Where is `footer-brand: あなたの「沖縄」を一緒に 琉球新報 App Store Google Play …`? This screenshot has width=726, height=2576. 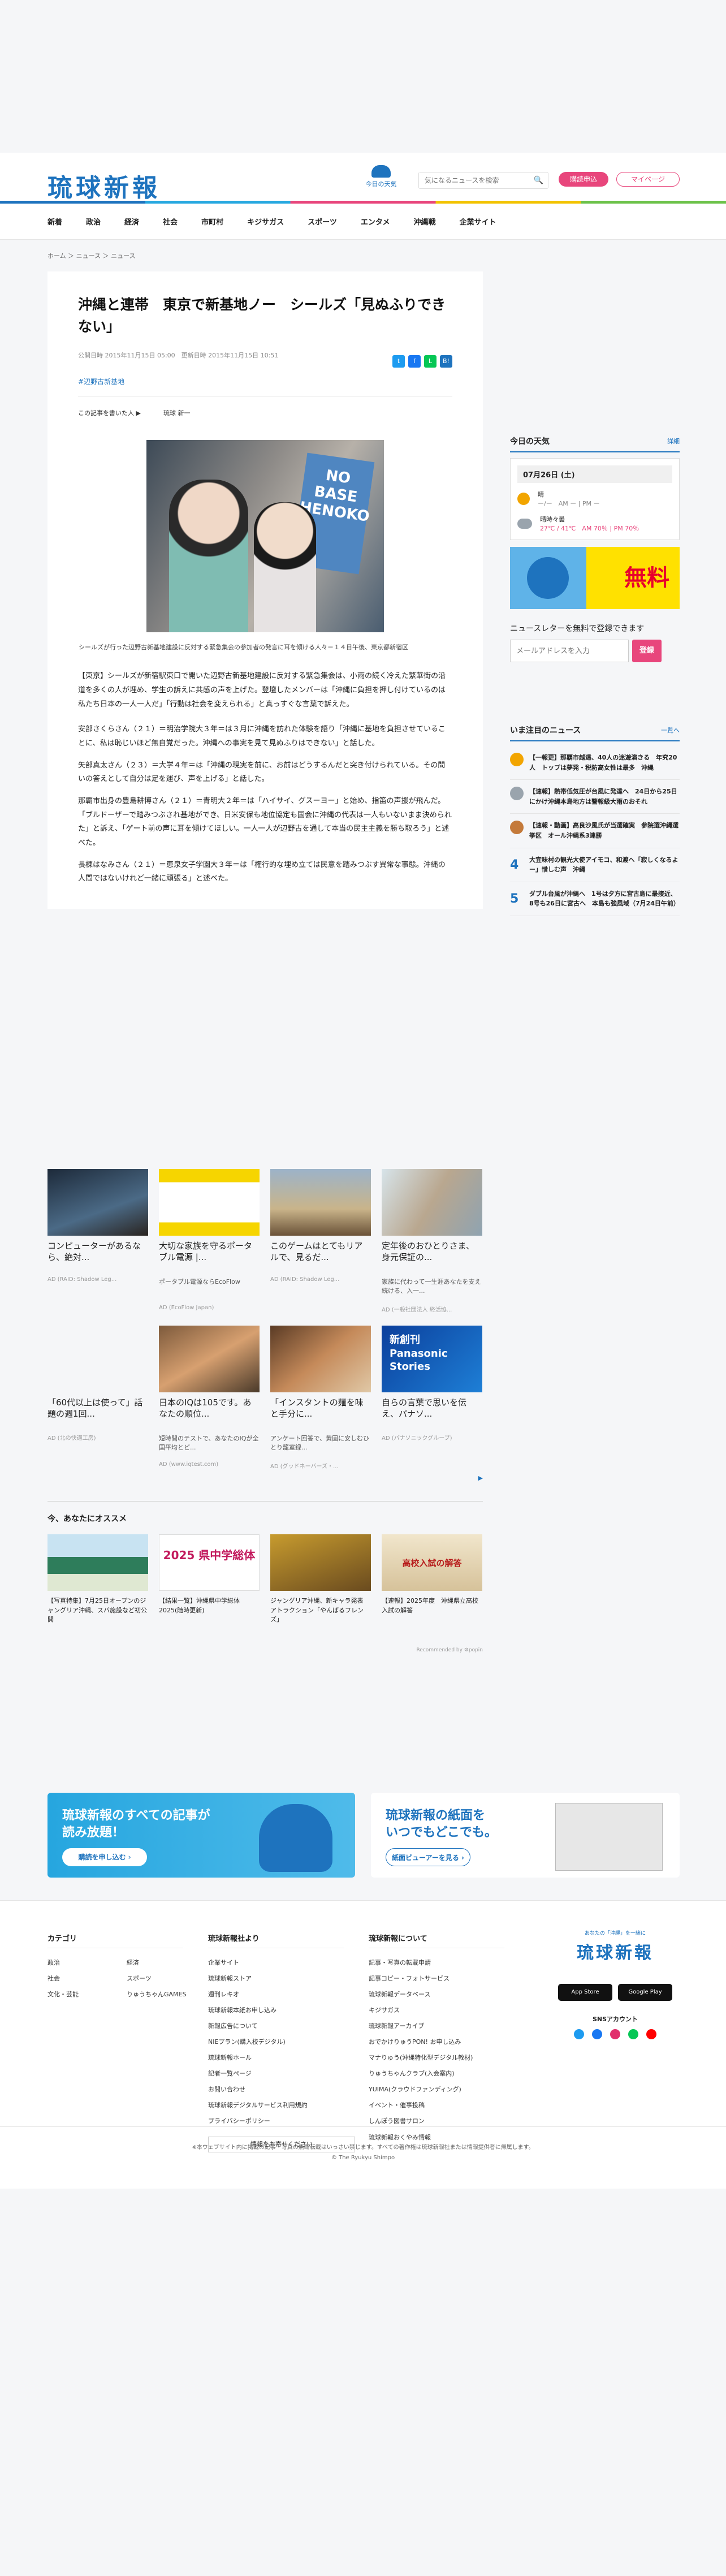
footer-brand: あなたの「沖縄」を一緒に 琉球新報 App Store Google Play … is located at coordinates (615, 1984).